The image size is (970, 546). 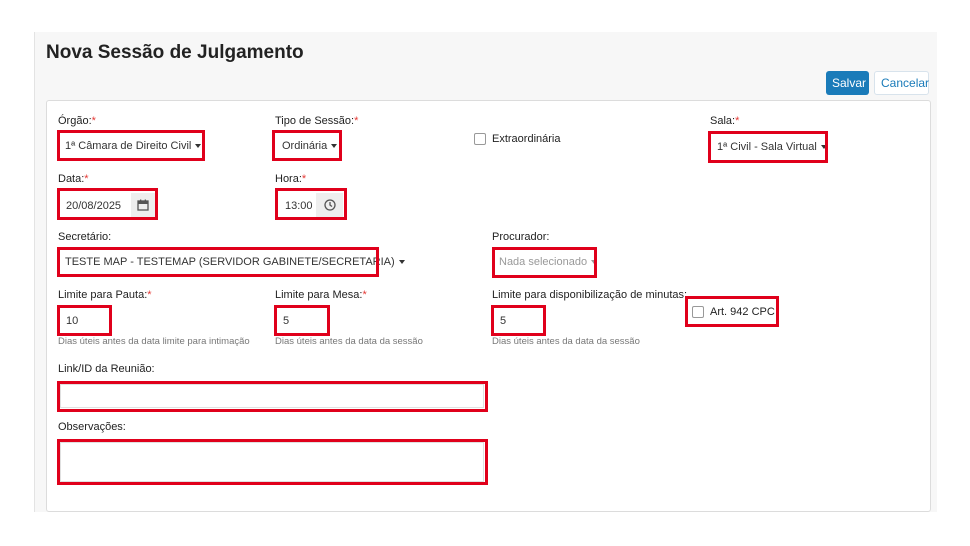 What do you see at coordinates (84, 320) in the screenshot?
I see `limite-pauta-highlight` at bounding box center [84, 320].